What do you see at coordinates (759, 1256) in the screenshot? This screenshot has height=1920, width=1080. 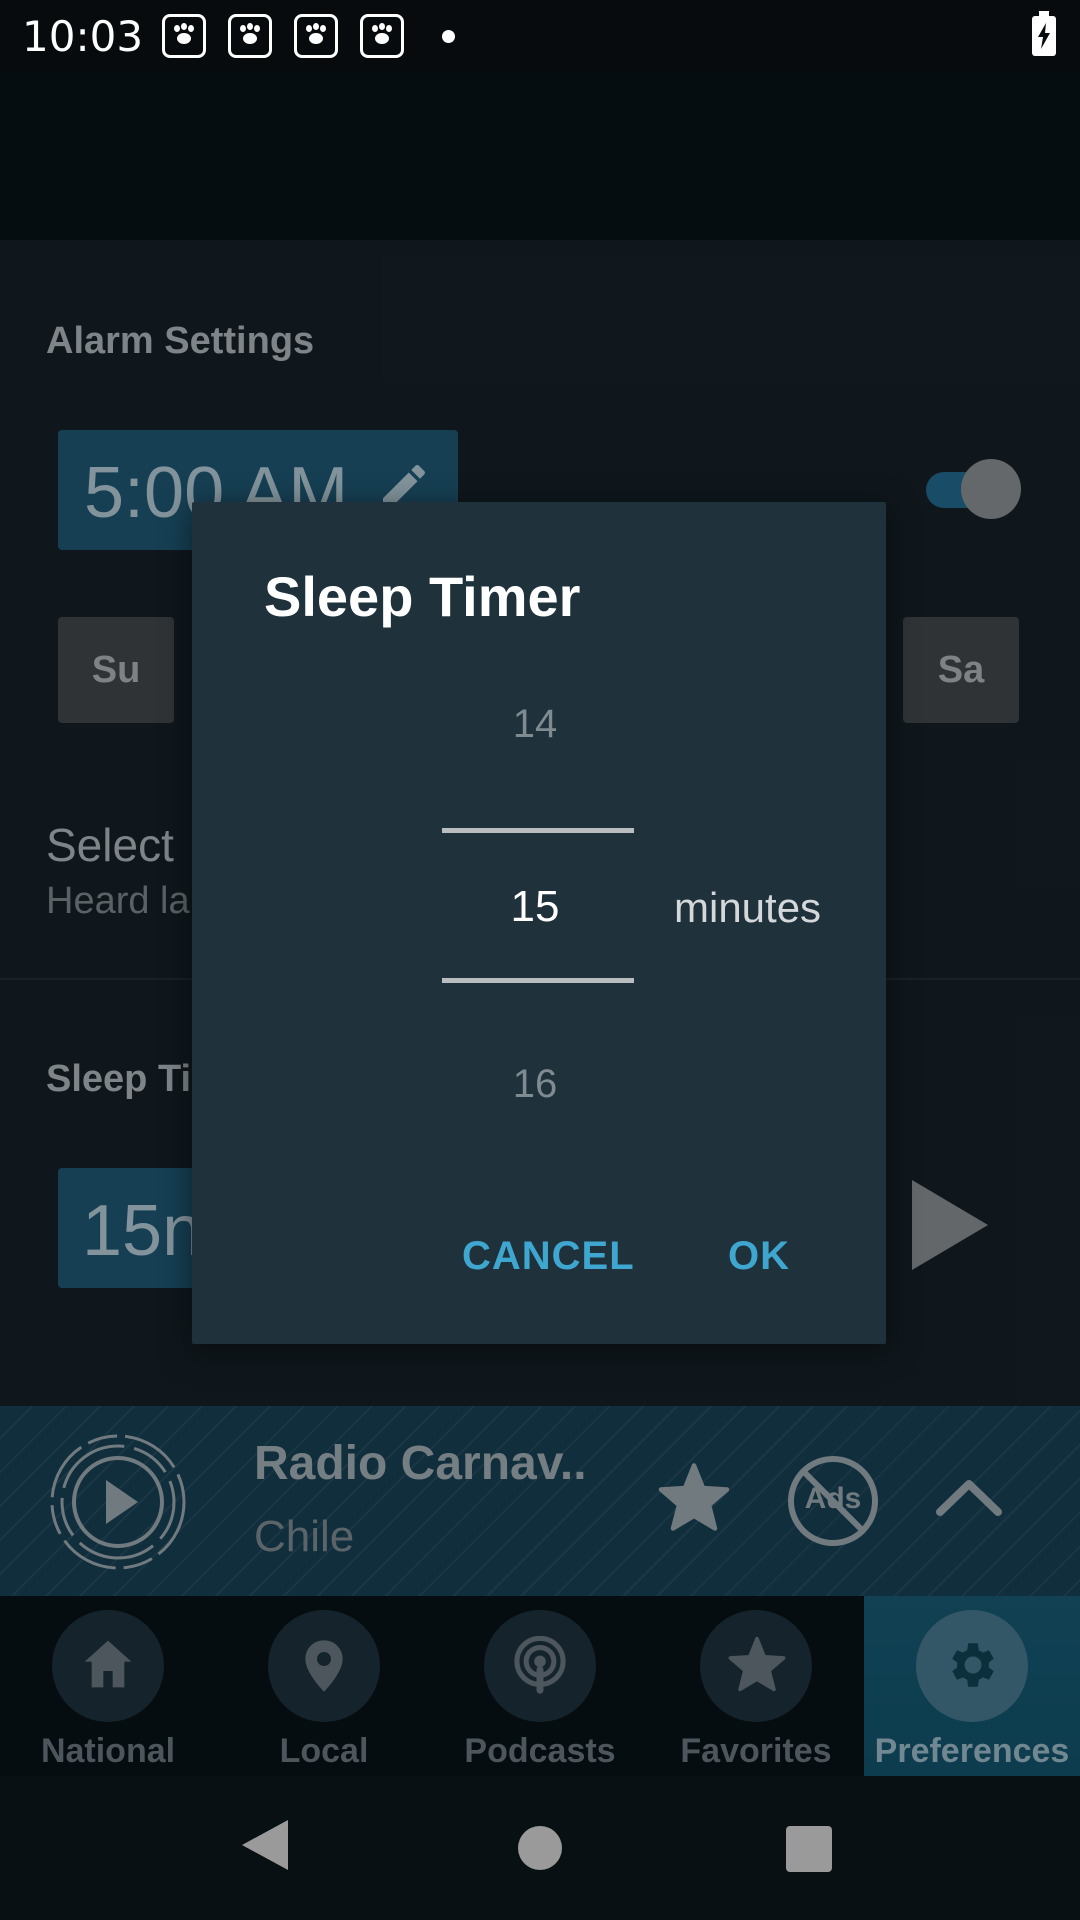 I see `ok-button: OK` at bounding box center [759, 1256].